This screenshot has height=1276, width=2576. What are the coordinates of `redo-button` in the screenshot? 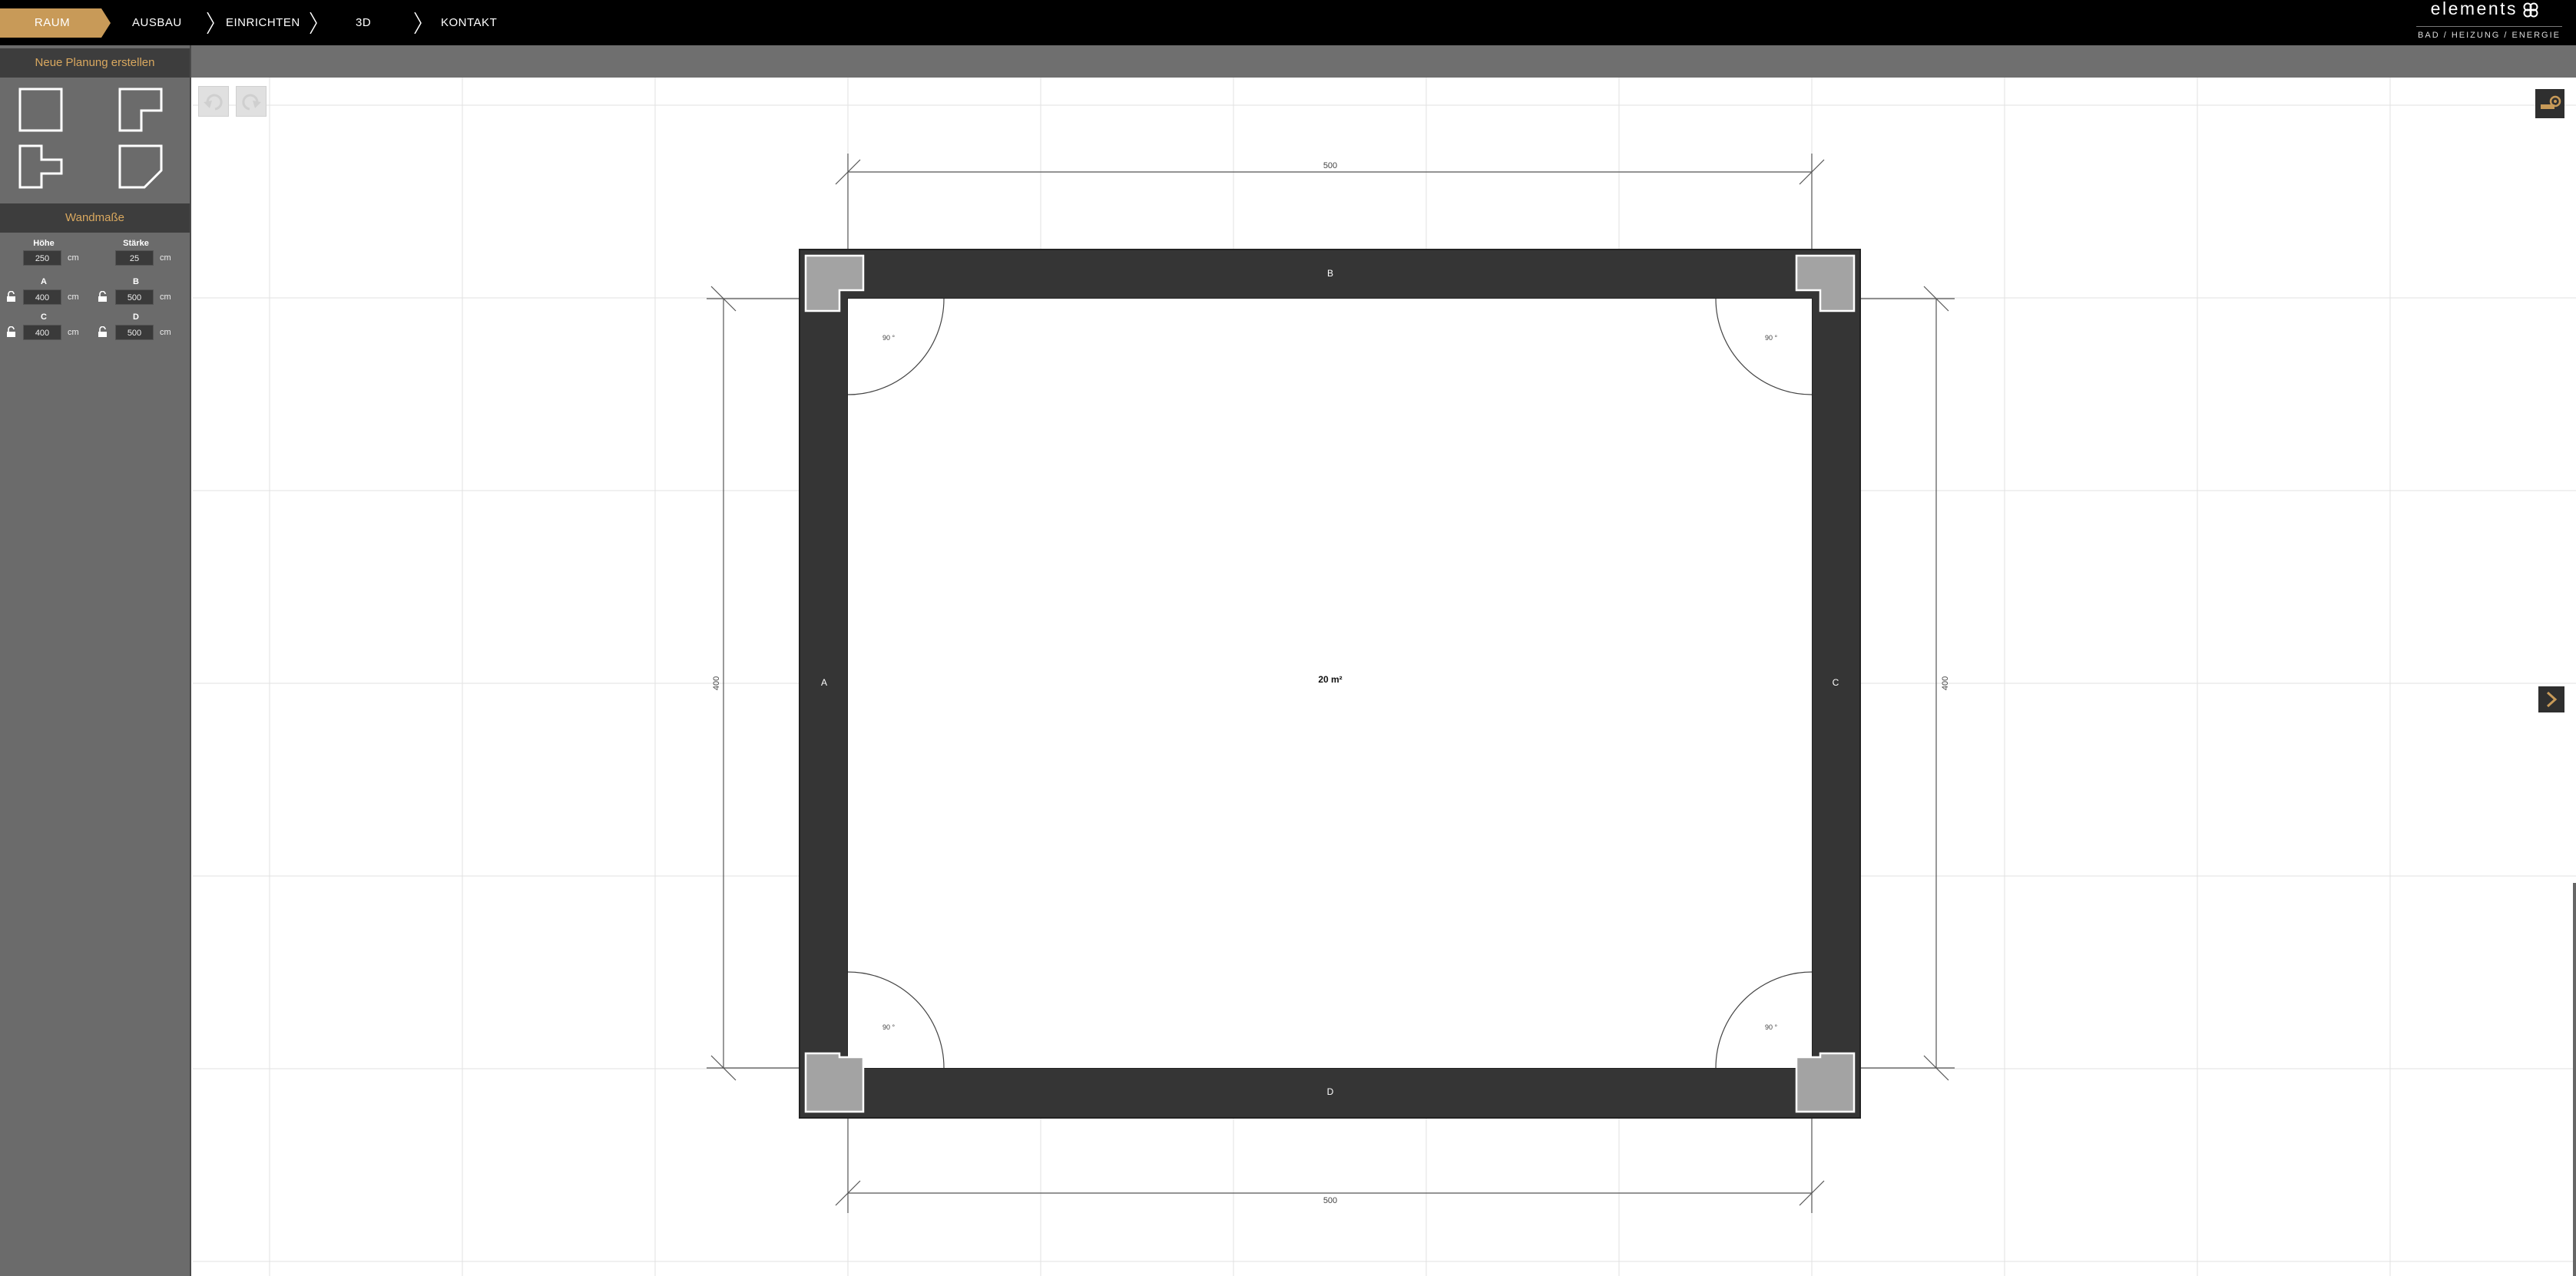 It's located at (252, 101).